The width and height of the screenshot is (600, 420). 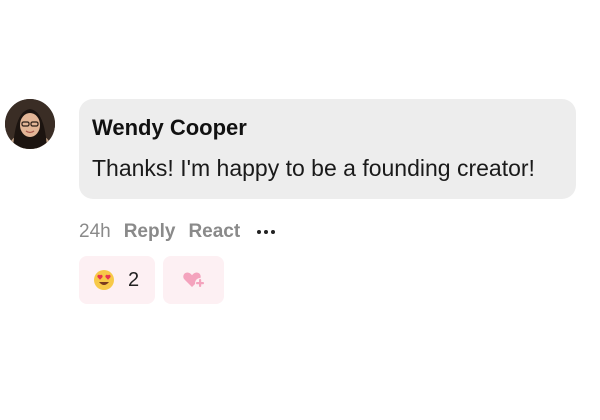 What do you see at coordinates (95, 232) in the screenshot?
I see `timestamp: 24h` at bounding box center [95, 232].